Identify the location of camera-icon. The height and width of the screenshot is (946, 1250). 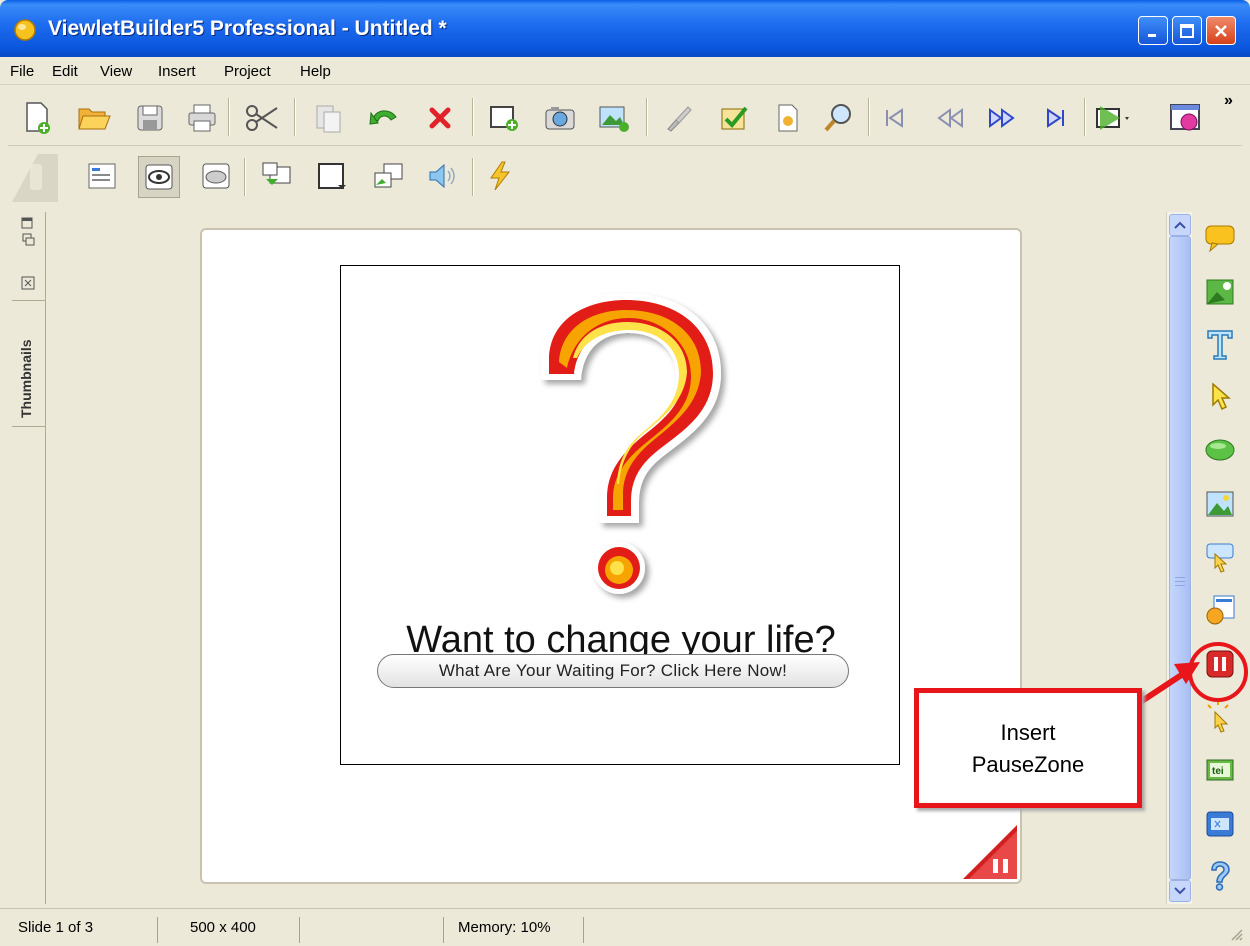
(560, 118).